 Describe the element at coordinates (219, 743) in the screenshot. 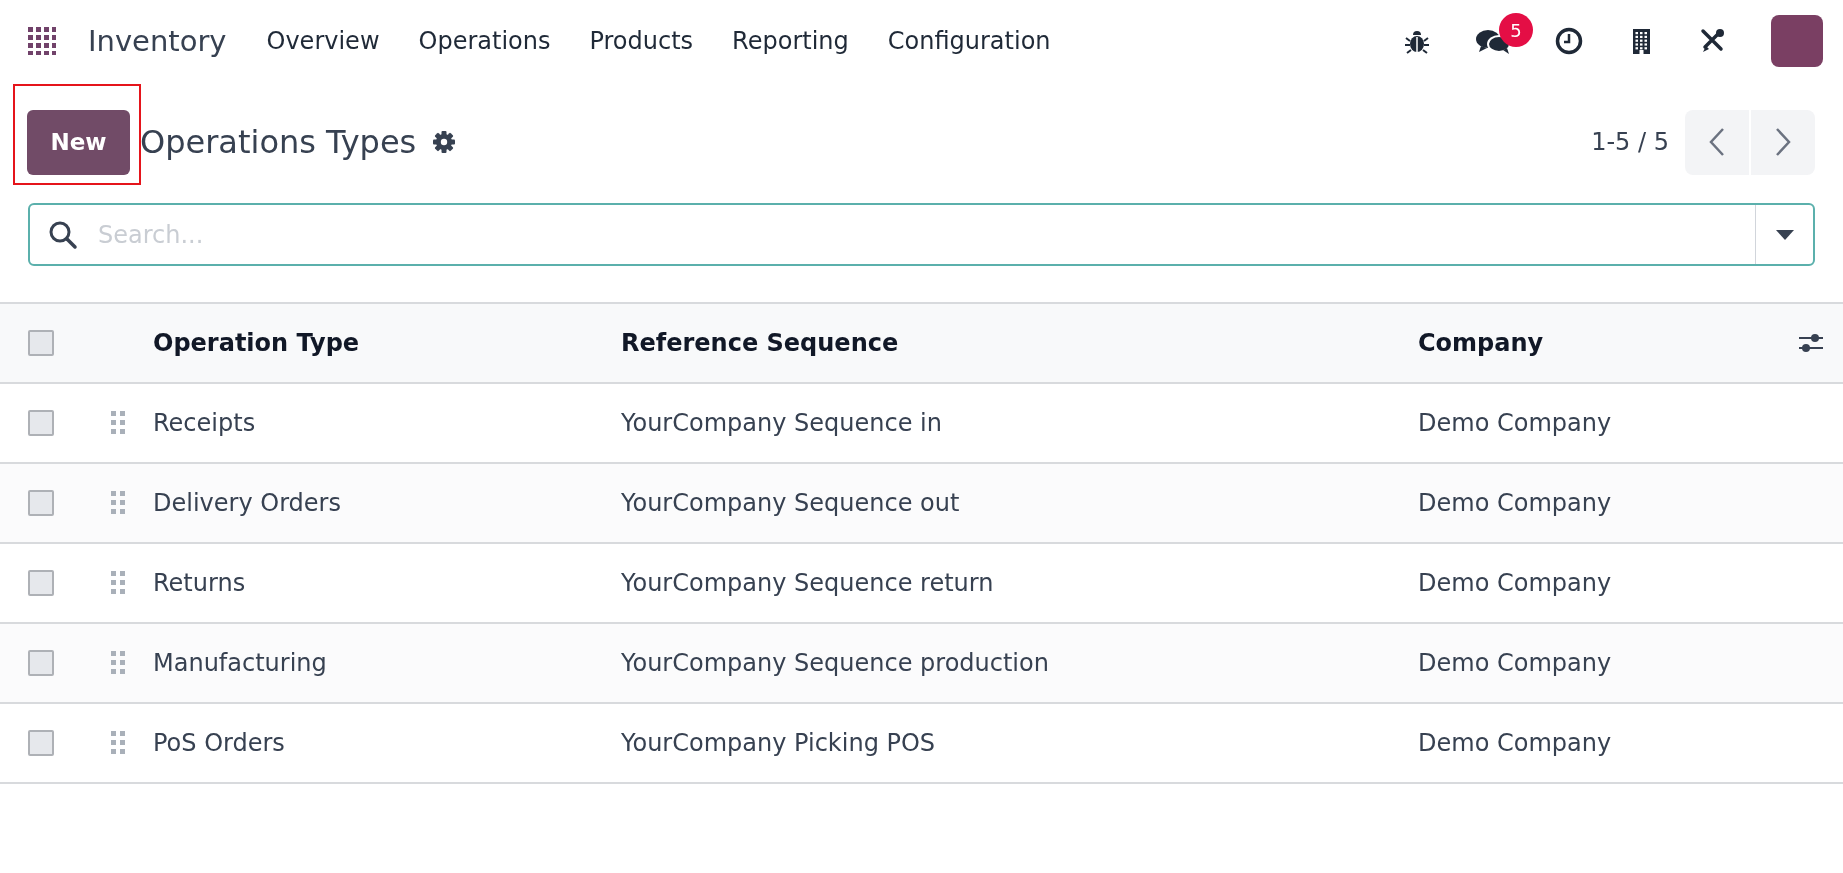

I see `table-cell: PoS Orders` at that location.